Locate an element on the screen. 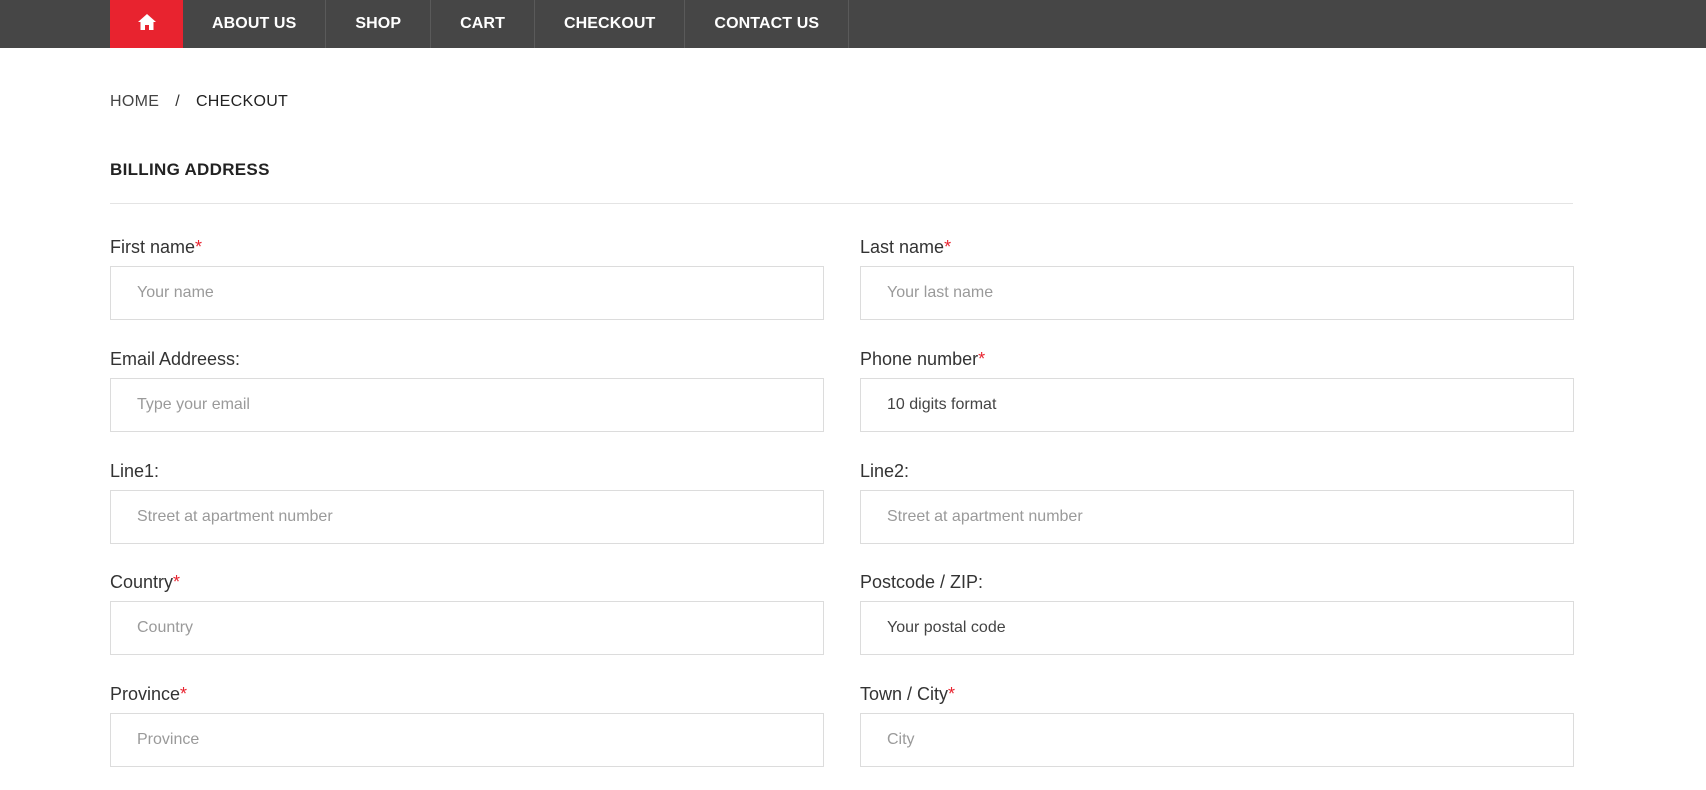  nav-item-cart: CART is located at coordinates (483, 24).